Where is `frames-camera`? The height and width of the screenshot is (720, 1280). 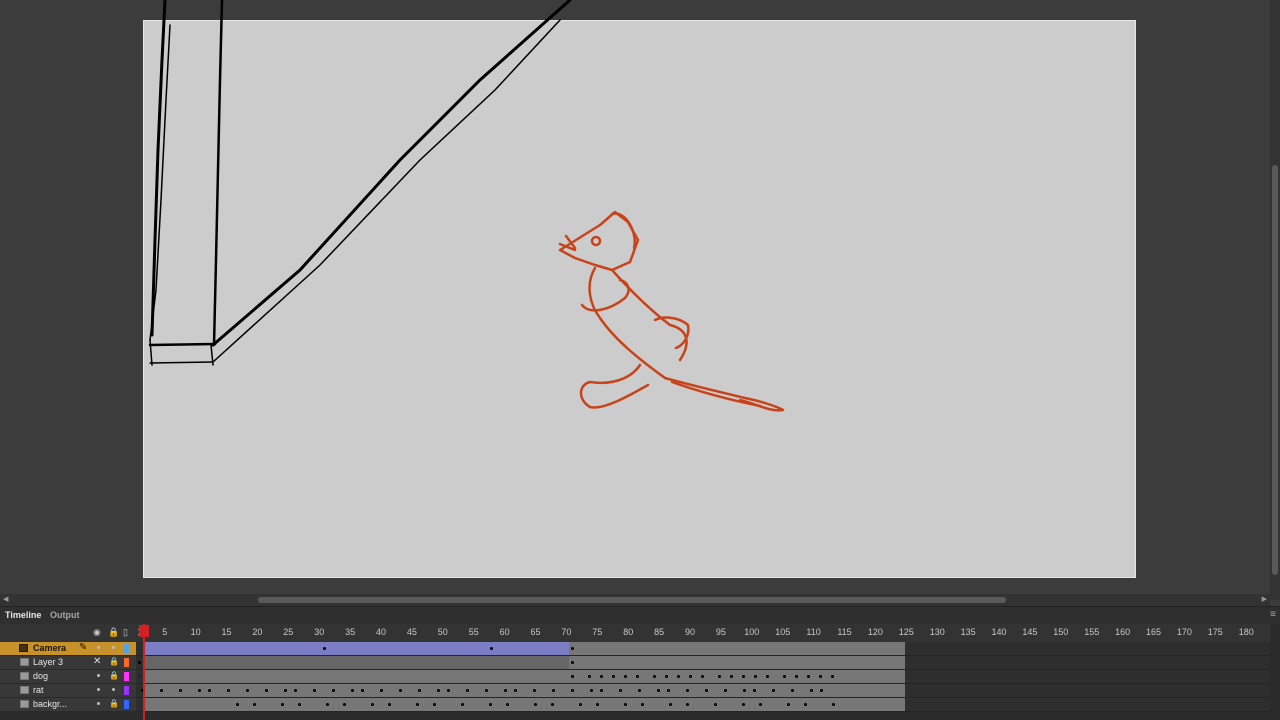 frames-camera is located at coordinates (703, 649).